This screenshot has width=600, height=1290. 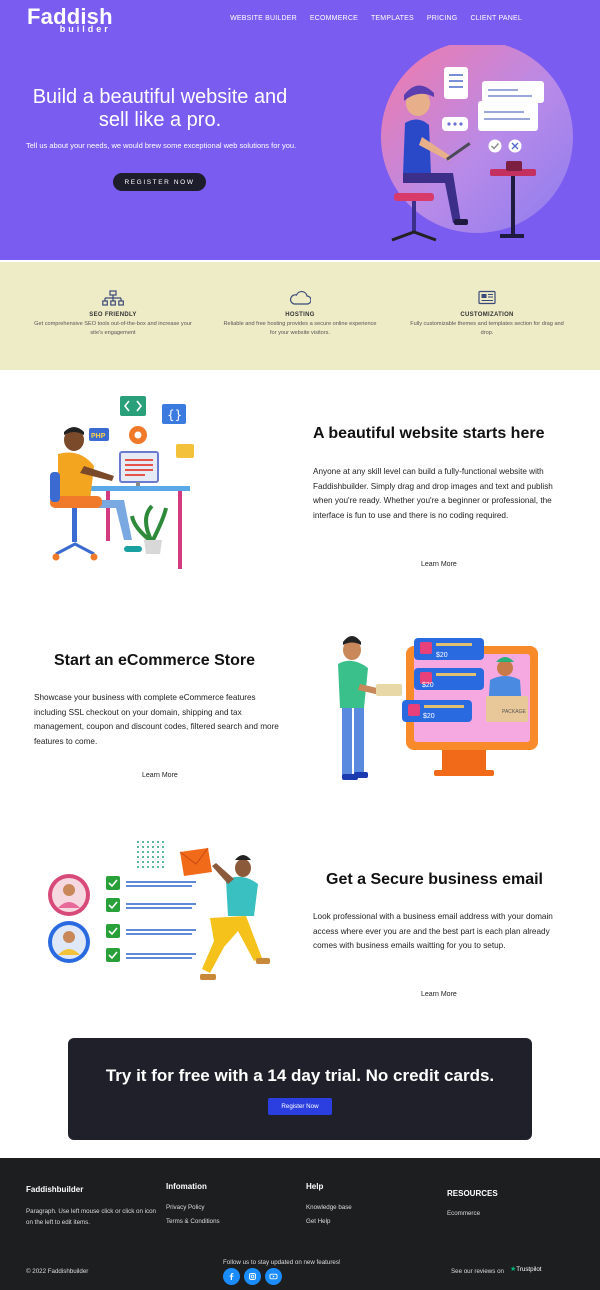 What do you see at coordinates (496, 18) in the screenshot?
I see `nav-client-panel: CLIENT PANEL` at bounding box center [496, 18].